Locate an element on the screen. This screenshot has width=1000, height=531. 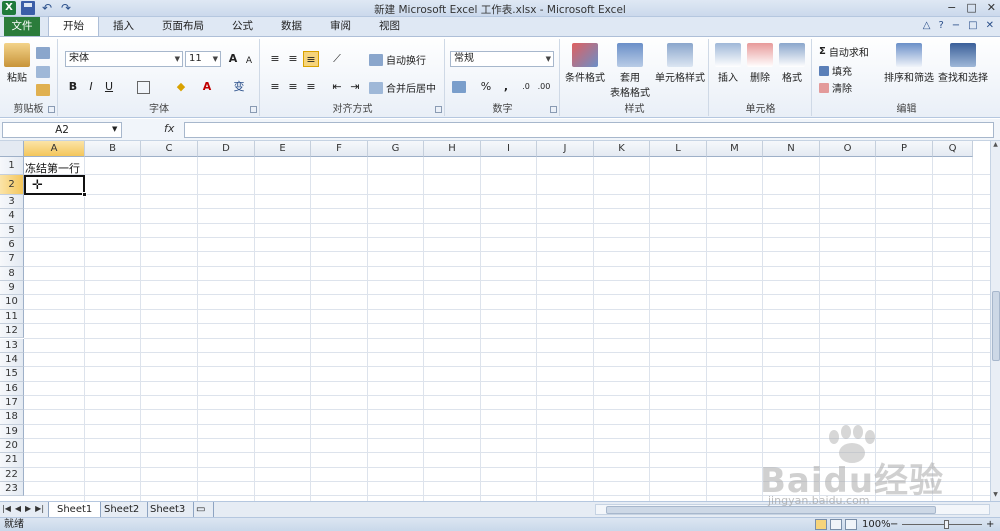
minimize-button: − is located at coordinates (951, 7).